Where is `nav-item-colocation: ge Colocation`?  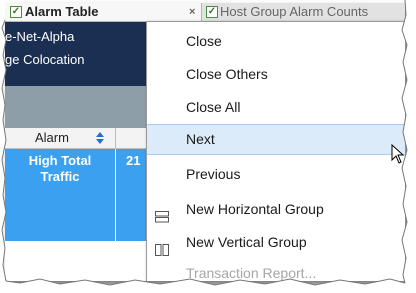
nav-item-colocation: ge Colocation is located at coordinates (45, 59).